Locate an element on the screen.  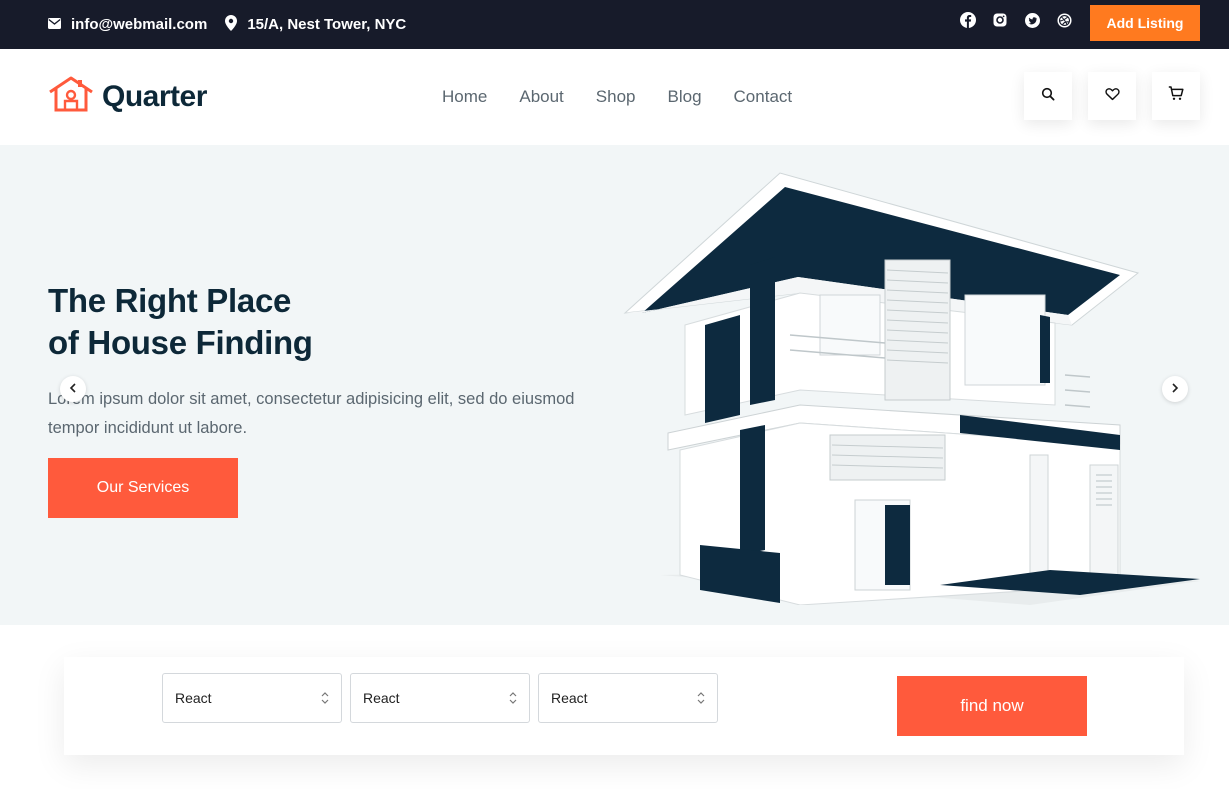
nav-about: About is located at coordinates (541, 97).